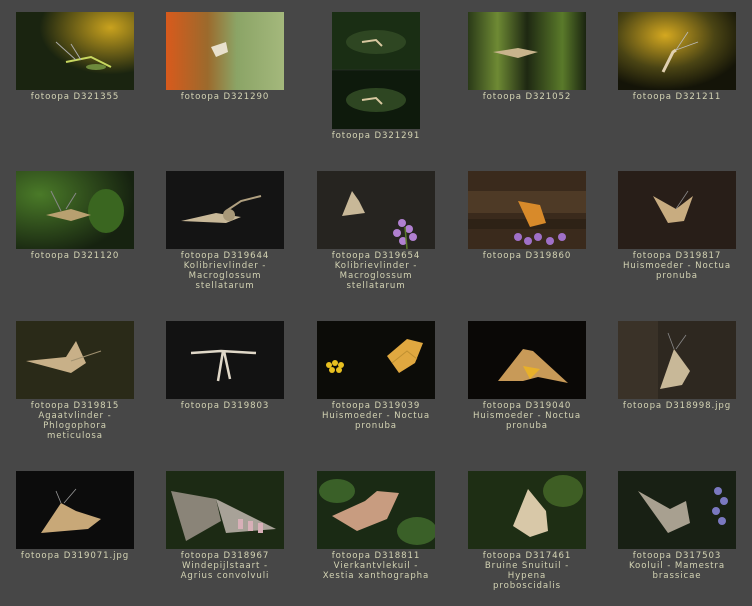 The height and width of the screenshot is (606, 752). I want to click on gallery-item: fotoopa D321291, so click(376, 76).